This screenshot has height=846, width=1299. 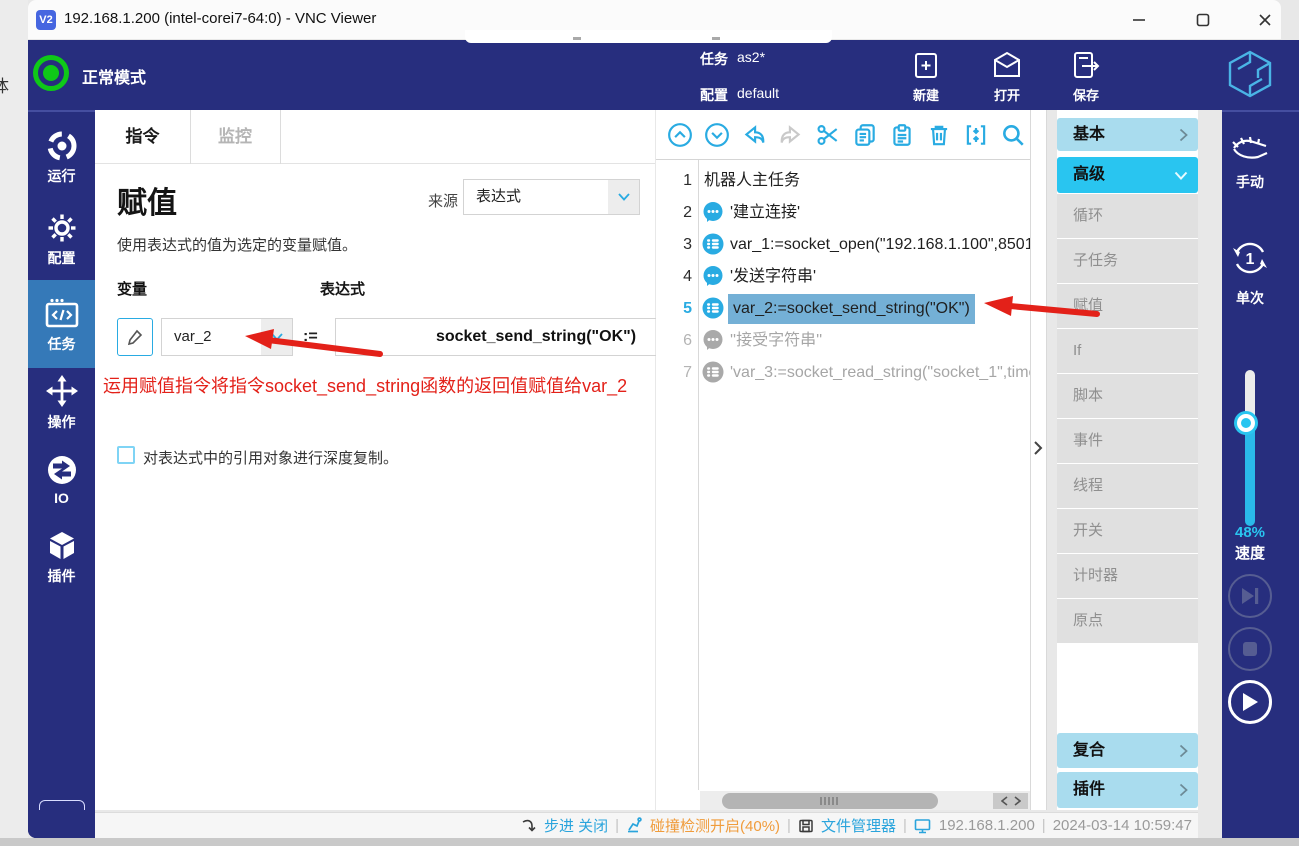 I want to click on fold-icon, so click(x=975, y=134).